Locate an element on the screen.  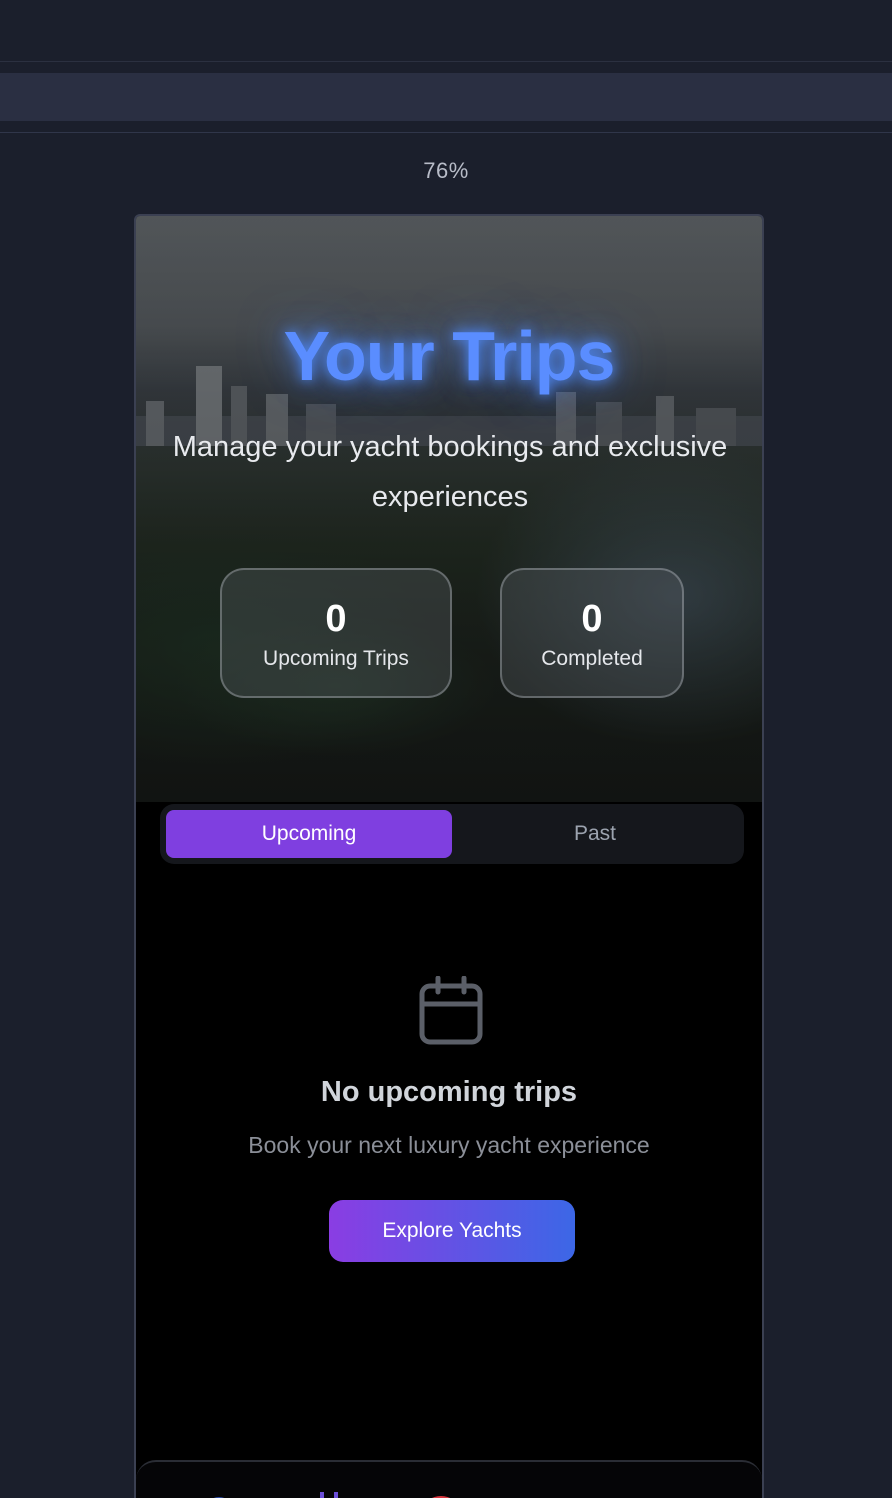
bookings-icon is located at coordinates (441, 1495).